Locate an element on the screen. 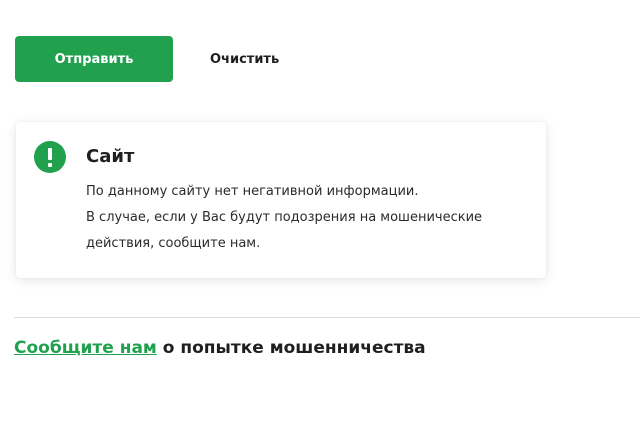  clear-button: Очистить is located at coordinates (244, 59).